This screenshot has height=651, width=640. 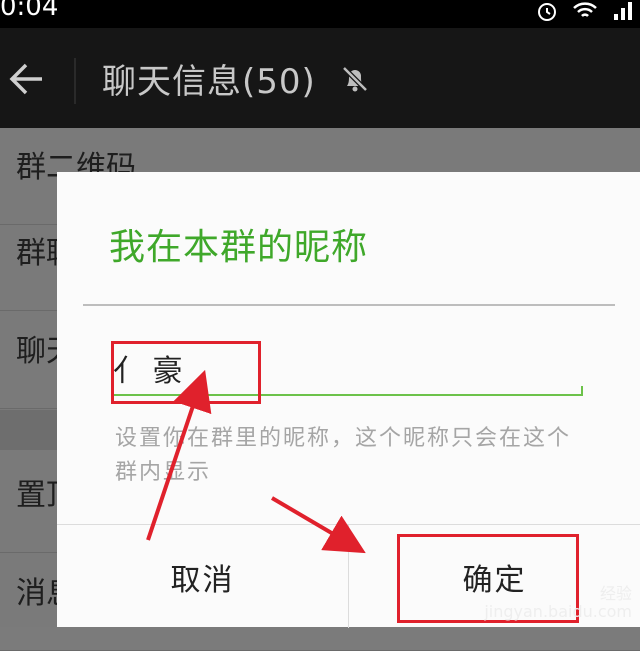 What do you see at coordinates (256, 461) in the screenshot?
I see `annotation-arrows` at bounding box center [256, 461].